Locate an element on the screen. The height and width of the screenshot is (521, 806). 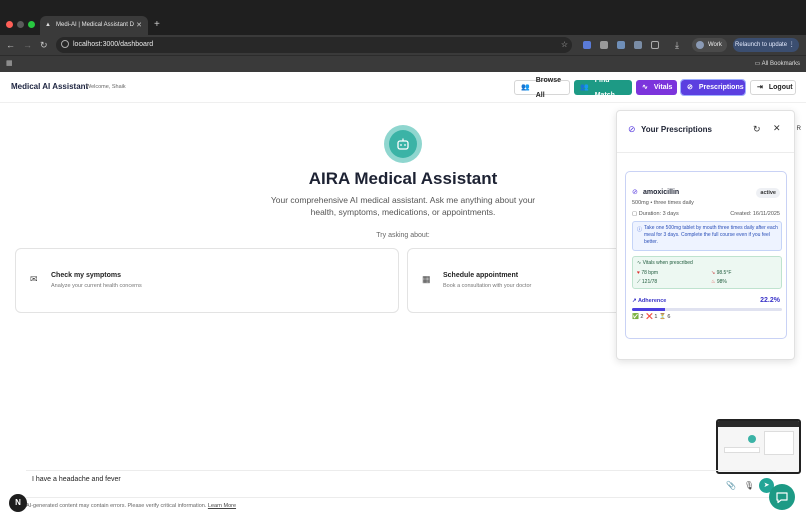
try-asking-label: Try asking about: is located at coordinates (403, 235).